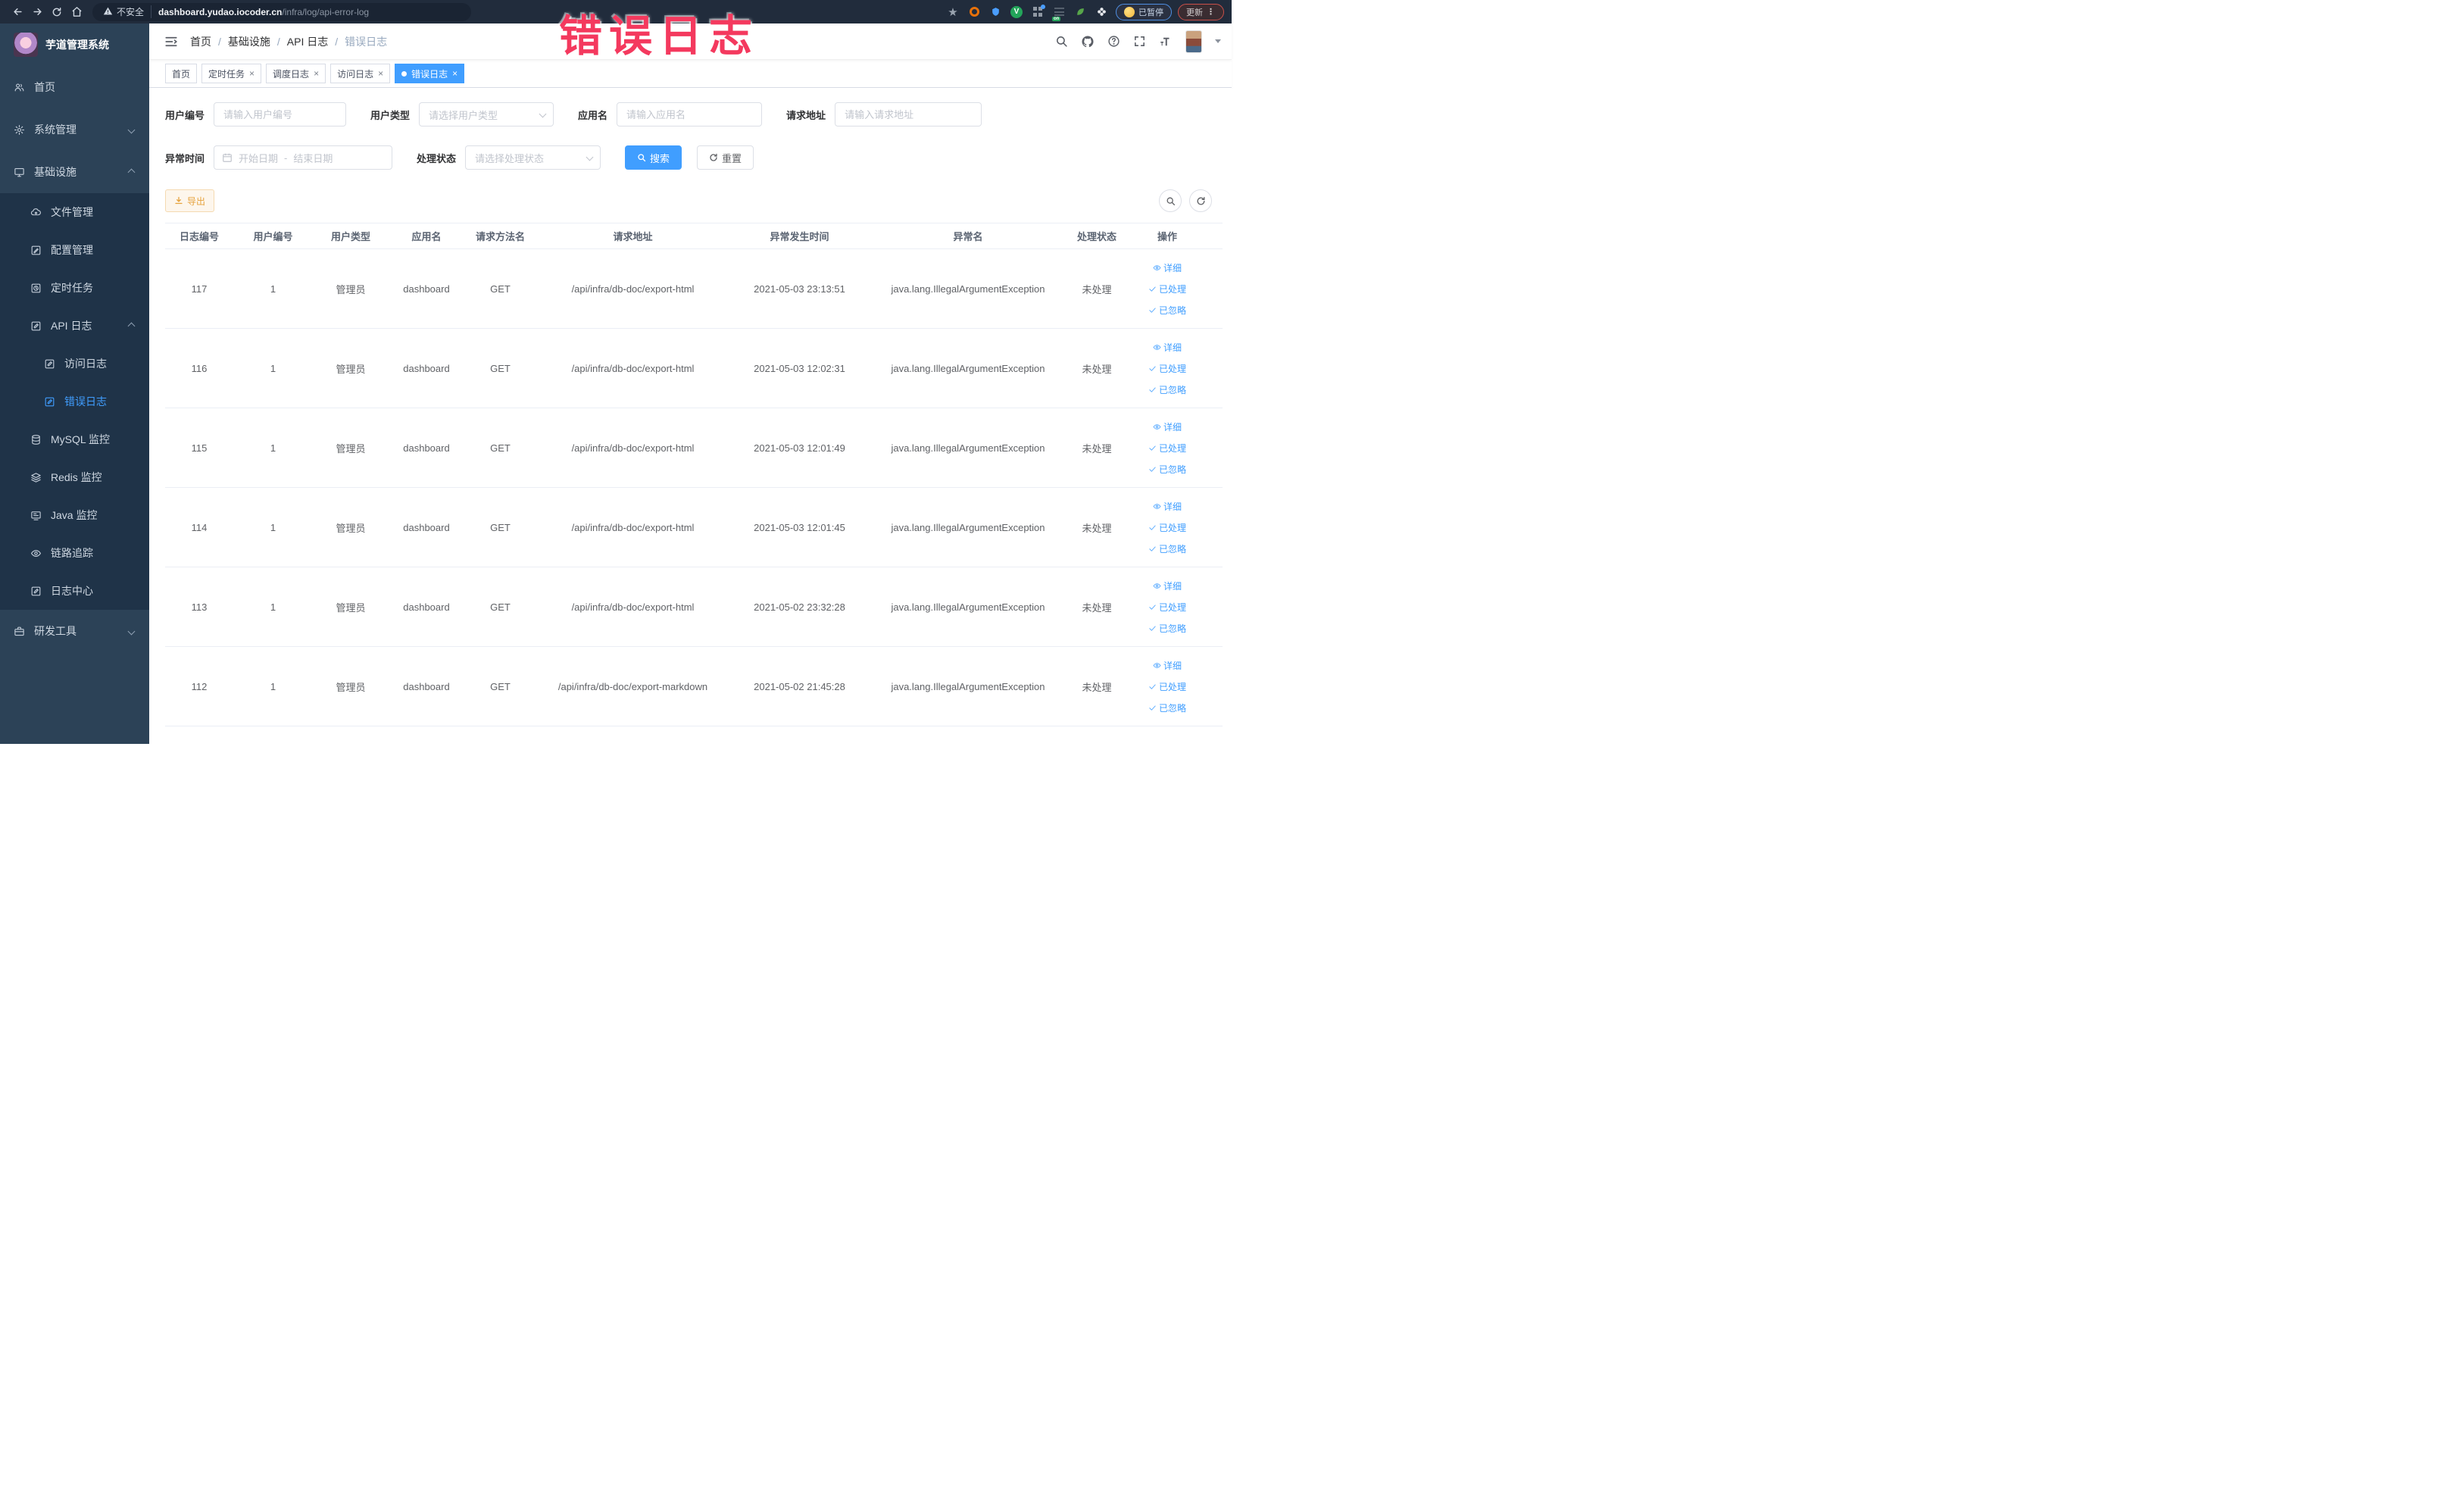  Describe the element at coordinates (74, 87) in the screenshot. I see `sidebar-item-home: 首页` at that location.